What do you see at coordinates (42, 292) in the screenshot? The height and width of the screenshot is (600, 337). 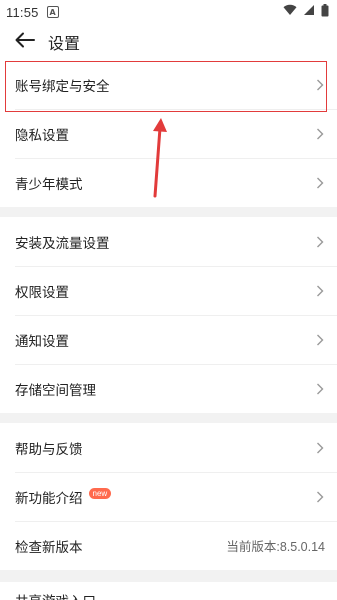 I see `settings-item-label: 权限设置` at bounding box center [42, 292].